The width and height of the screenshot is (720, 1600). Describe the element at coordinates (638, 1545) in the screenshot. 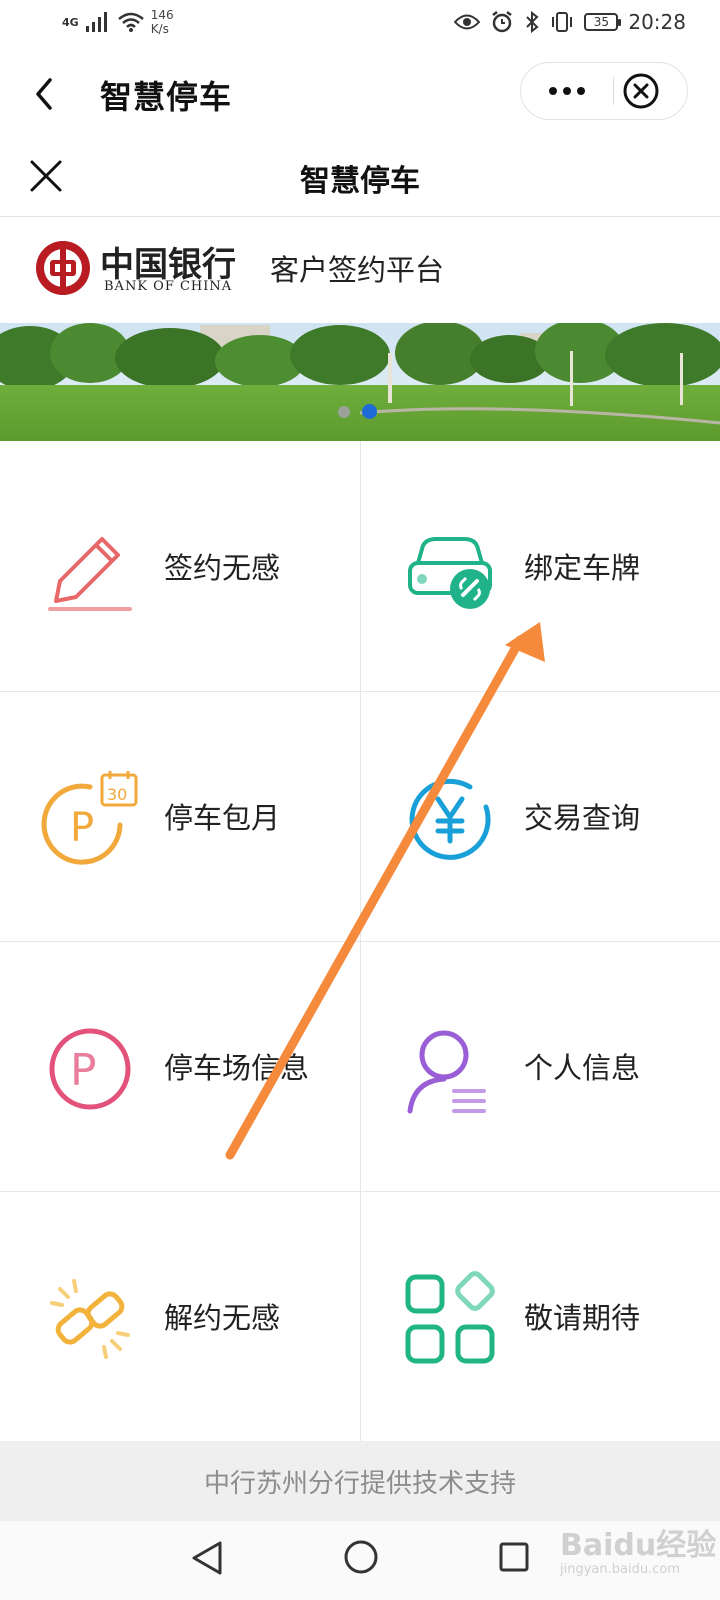

I see `watermark-logo: Baidu经验` at that location.